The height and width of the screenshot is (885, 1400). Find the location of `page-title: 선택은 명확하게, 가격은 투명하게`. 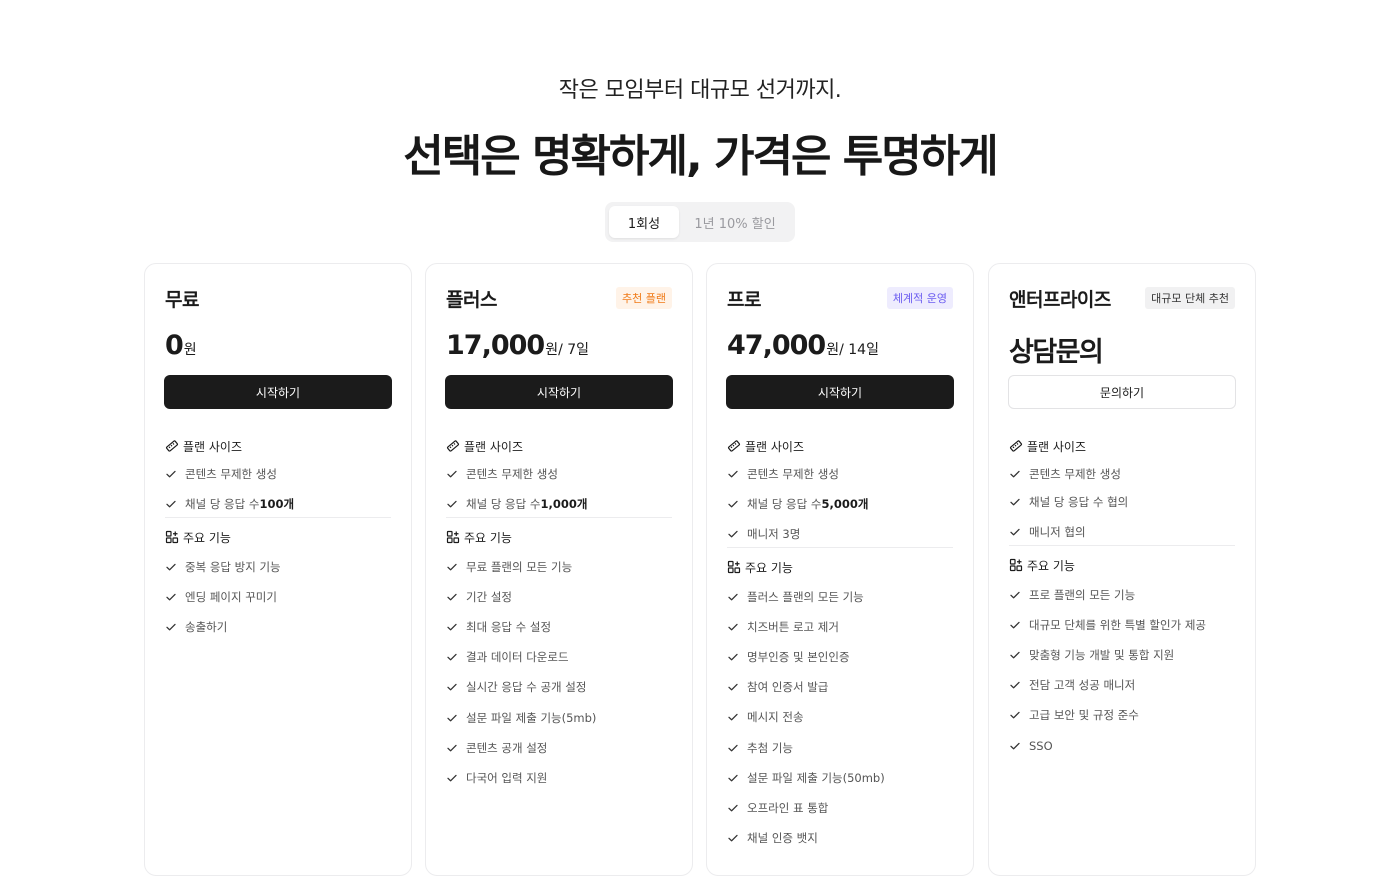

page-title: 선택은 명확하게, 가격은 투명하게 is located at coordinates (700, 156).